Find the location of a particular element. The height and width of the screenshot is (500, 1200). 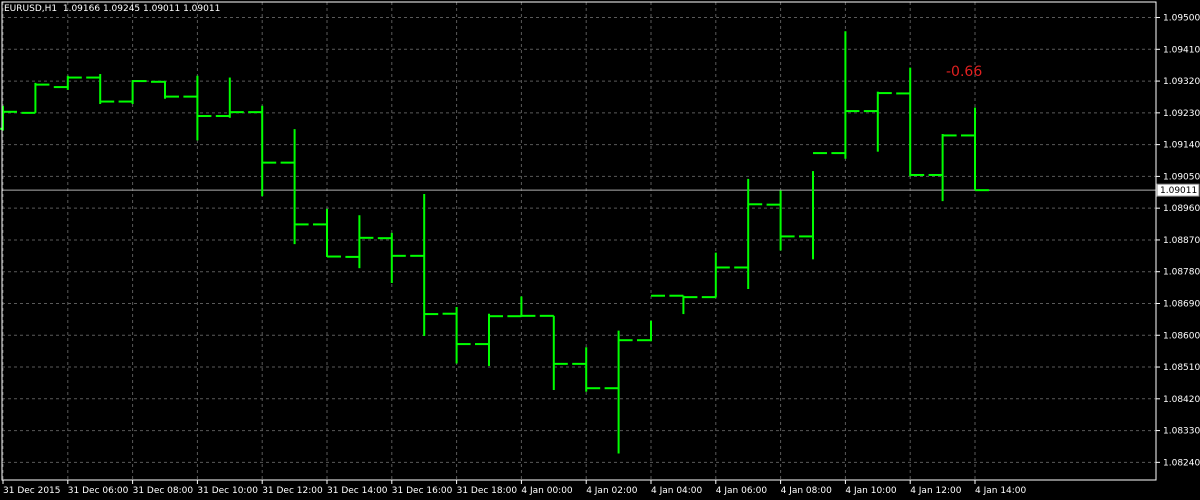

y-axis-label: 1.08960 is located at coordinates (1181, 209).